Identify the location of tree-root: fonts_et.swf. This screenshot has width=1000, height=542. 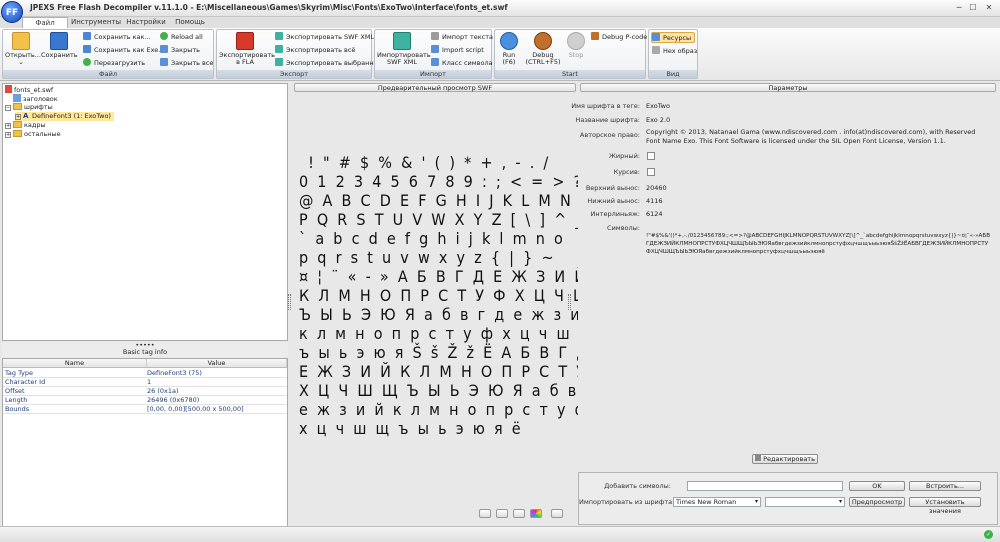
(29, 89).